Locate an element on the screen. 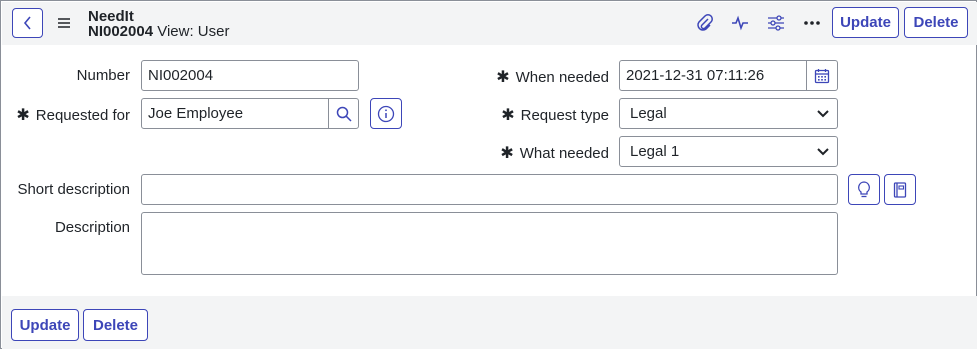 The image size is (977, 349). when-needed-label: ✱ When needed is located at coordinates (552, 77).